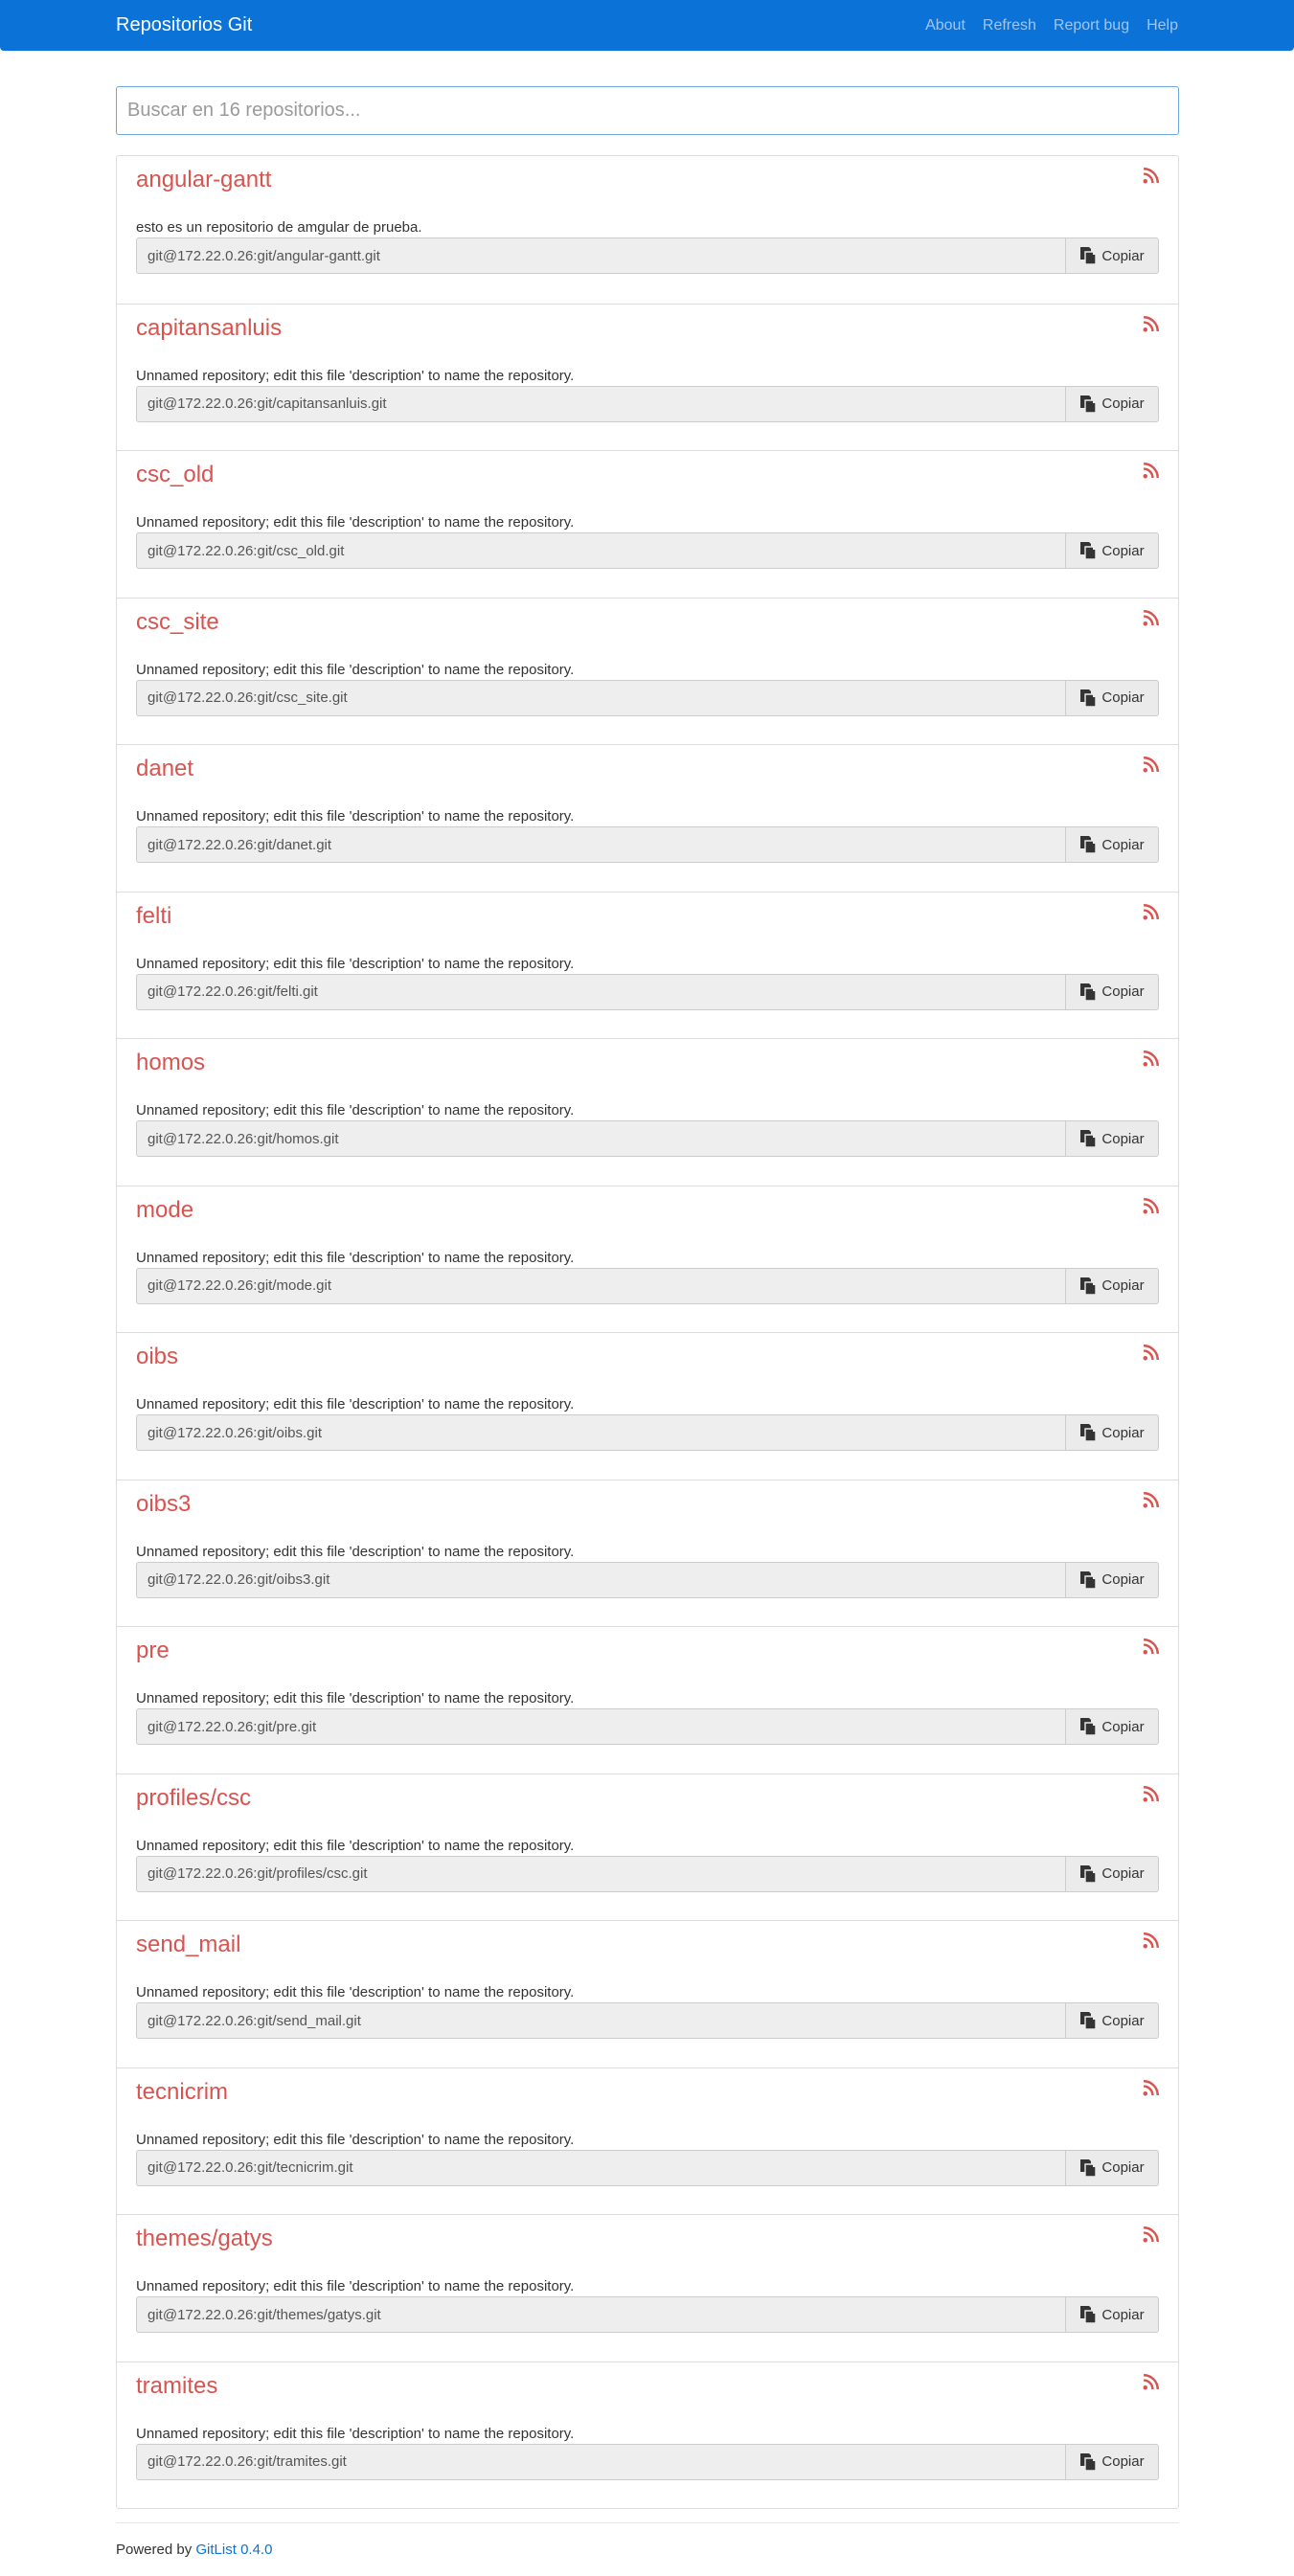 This screenshot has width=1294, height=2576. I want to click on nav-link-help: Help, so click(1162, 25).